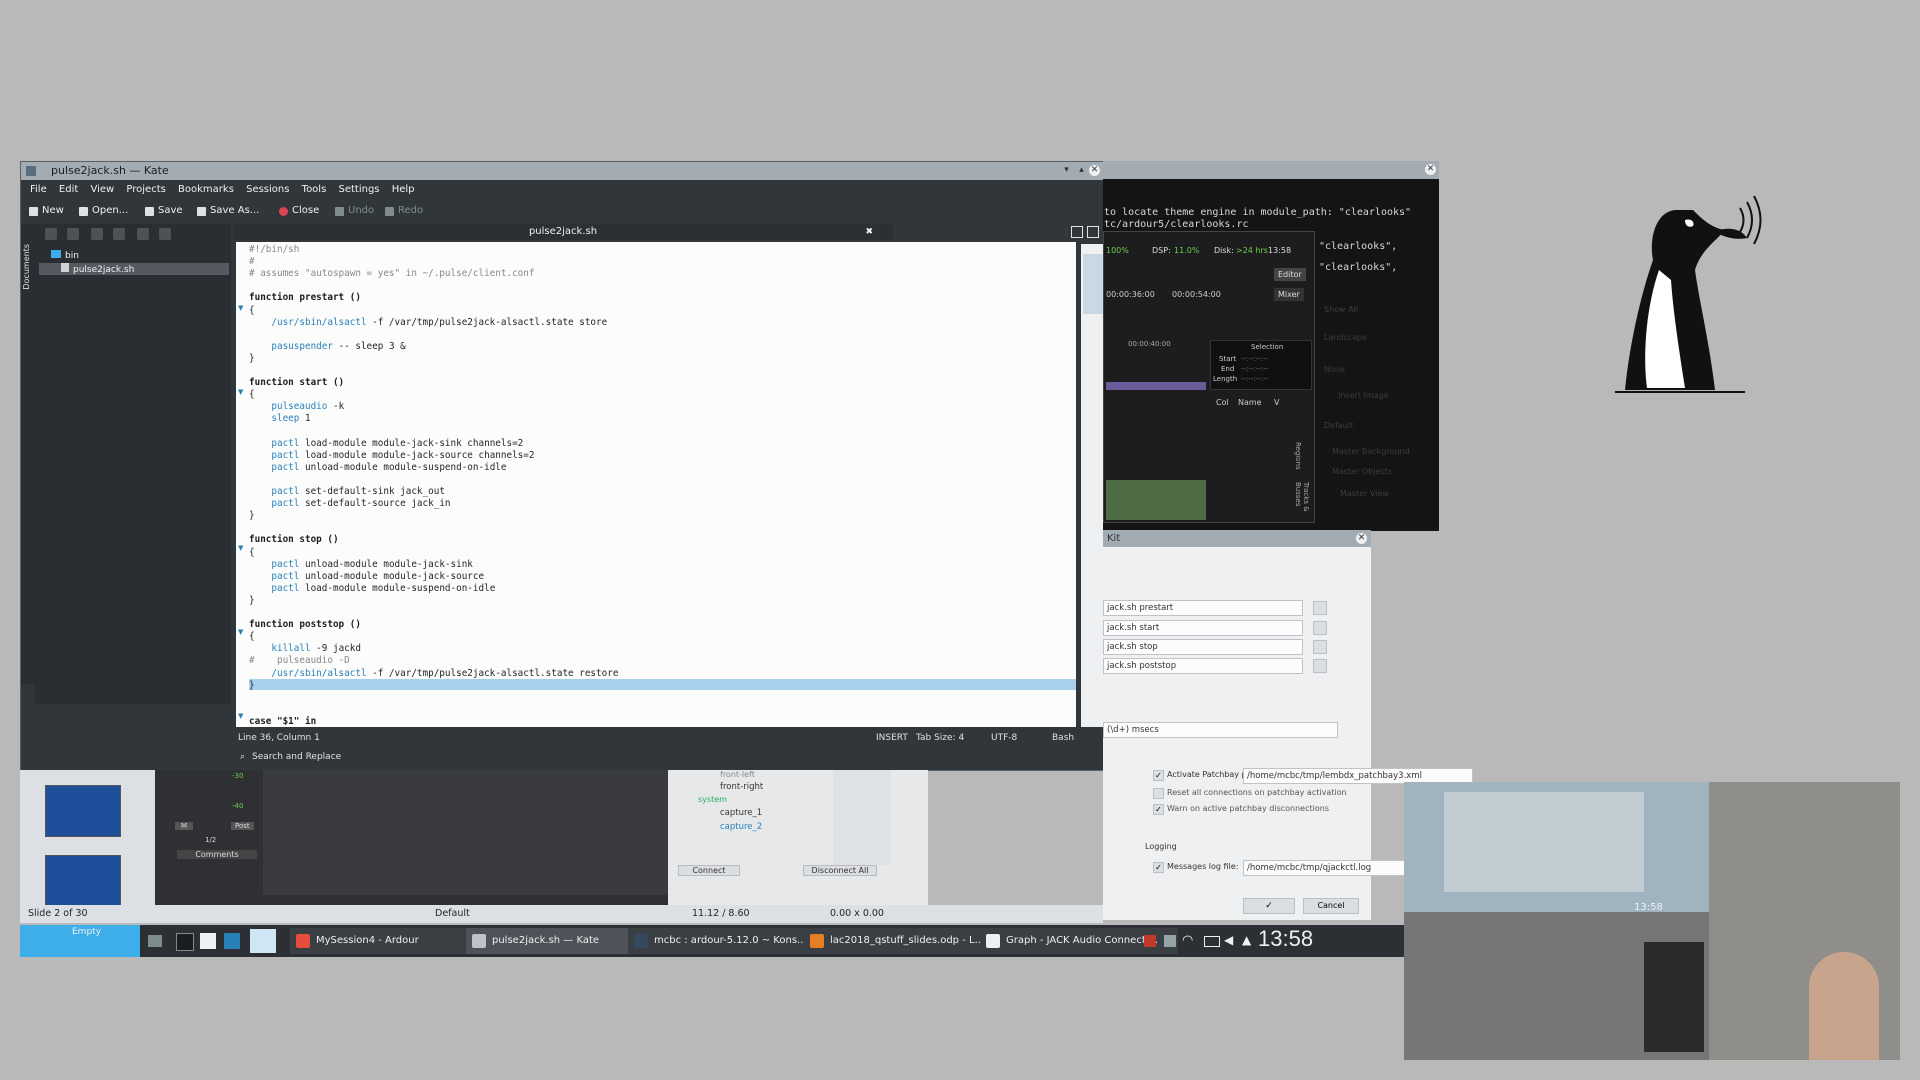 The height and width of the screenshot is (1080, 1920). I want to click on document-tab: pulse2jack.sh ✖, so click(563, 232).